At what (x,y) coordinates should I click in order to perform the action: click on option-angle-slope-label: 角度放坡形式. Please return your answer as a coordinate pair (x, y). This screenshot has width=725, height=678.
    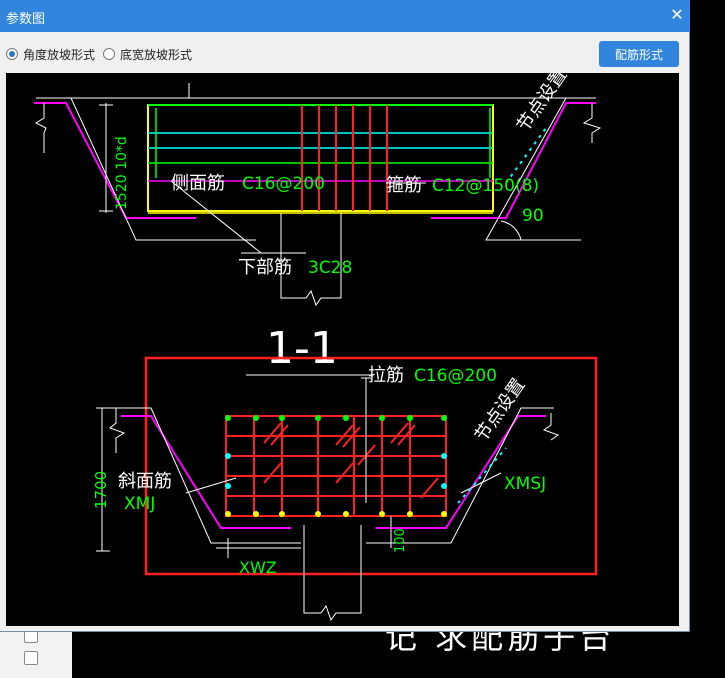
    Looking at the image, I should click on (59, 54).